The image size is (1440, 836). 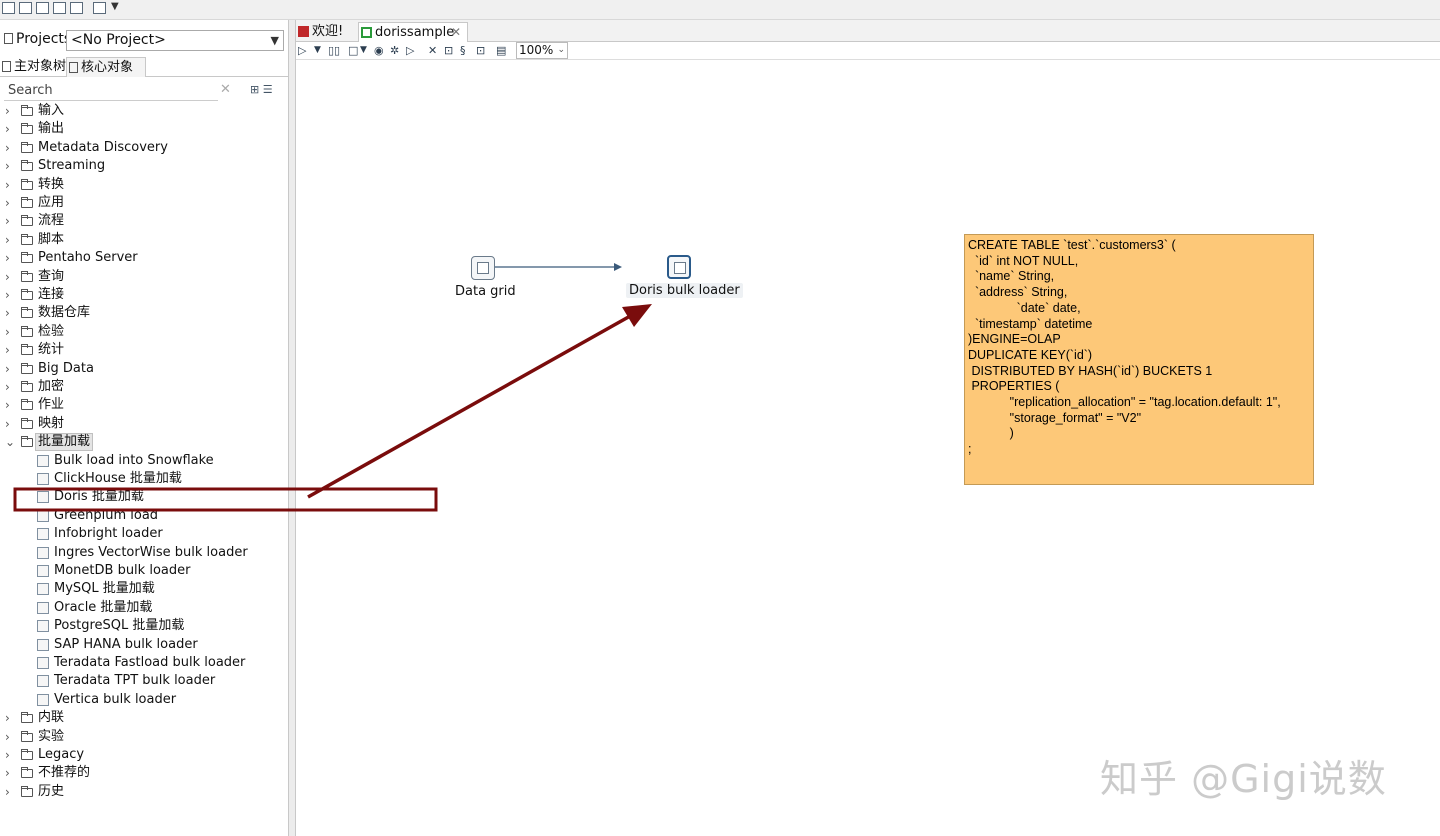 I want to click on show-results-icon: ▤, so click(x=501, y=50).